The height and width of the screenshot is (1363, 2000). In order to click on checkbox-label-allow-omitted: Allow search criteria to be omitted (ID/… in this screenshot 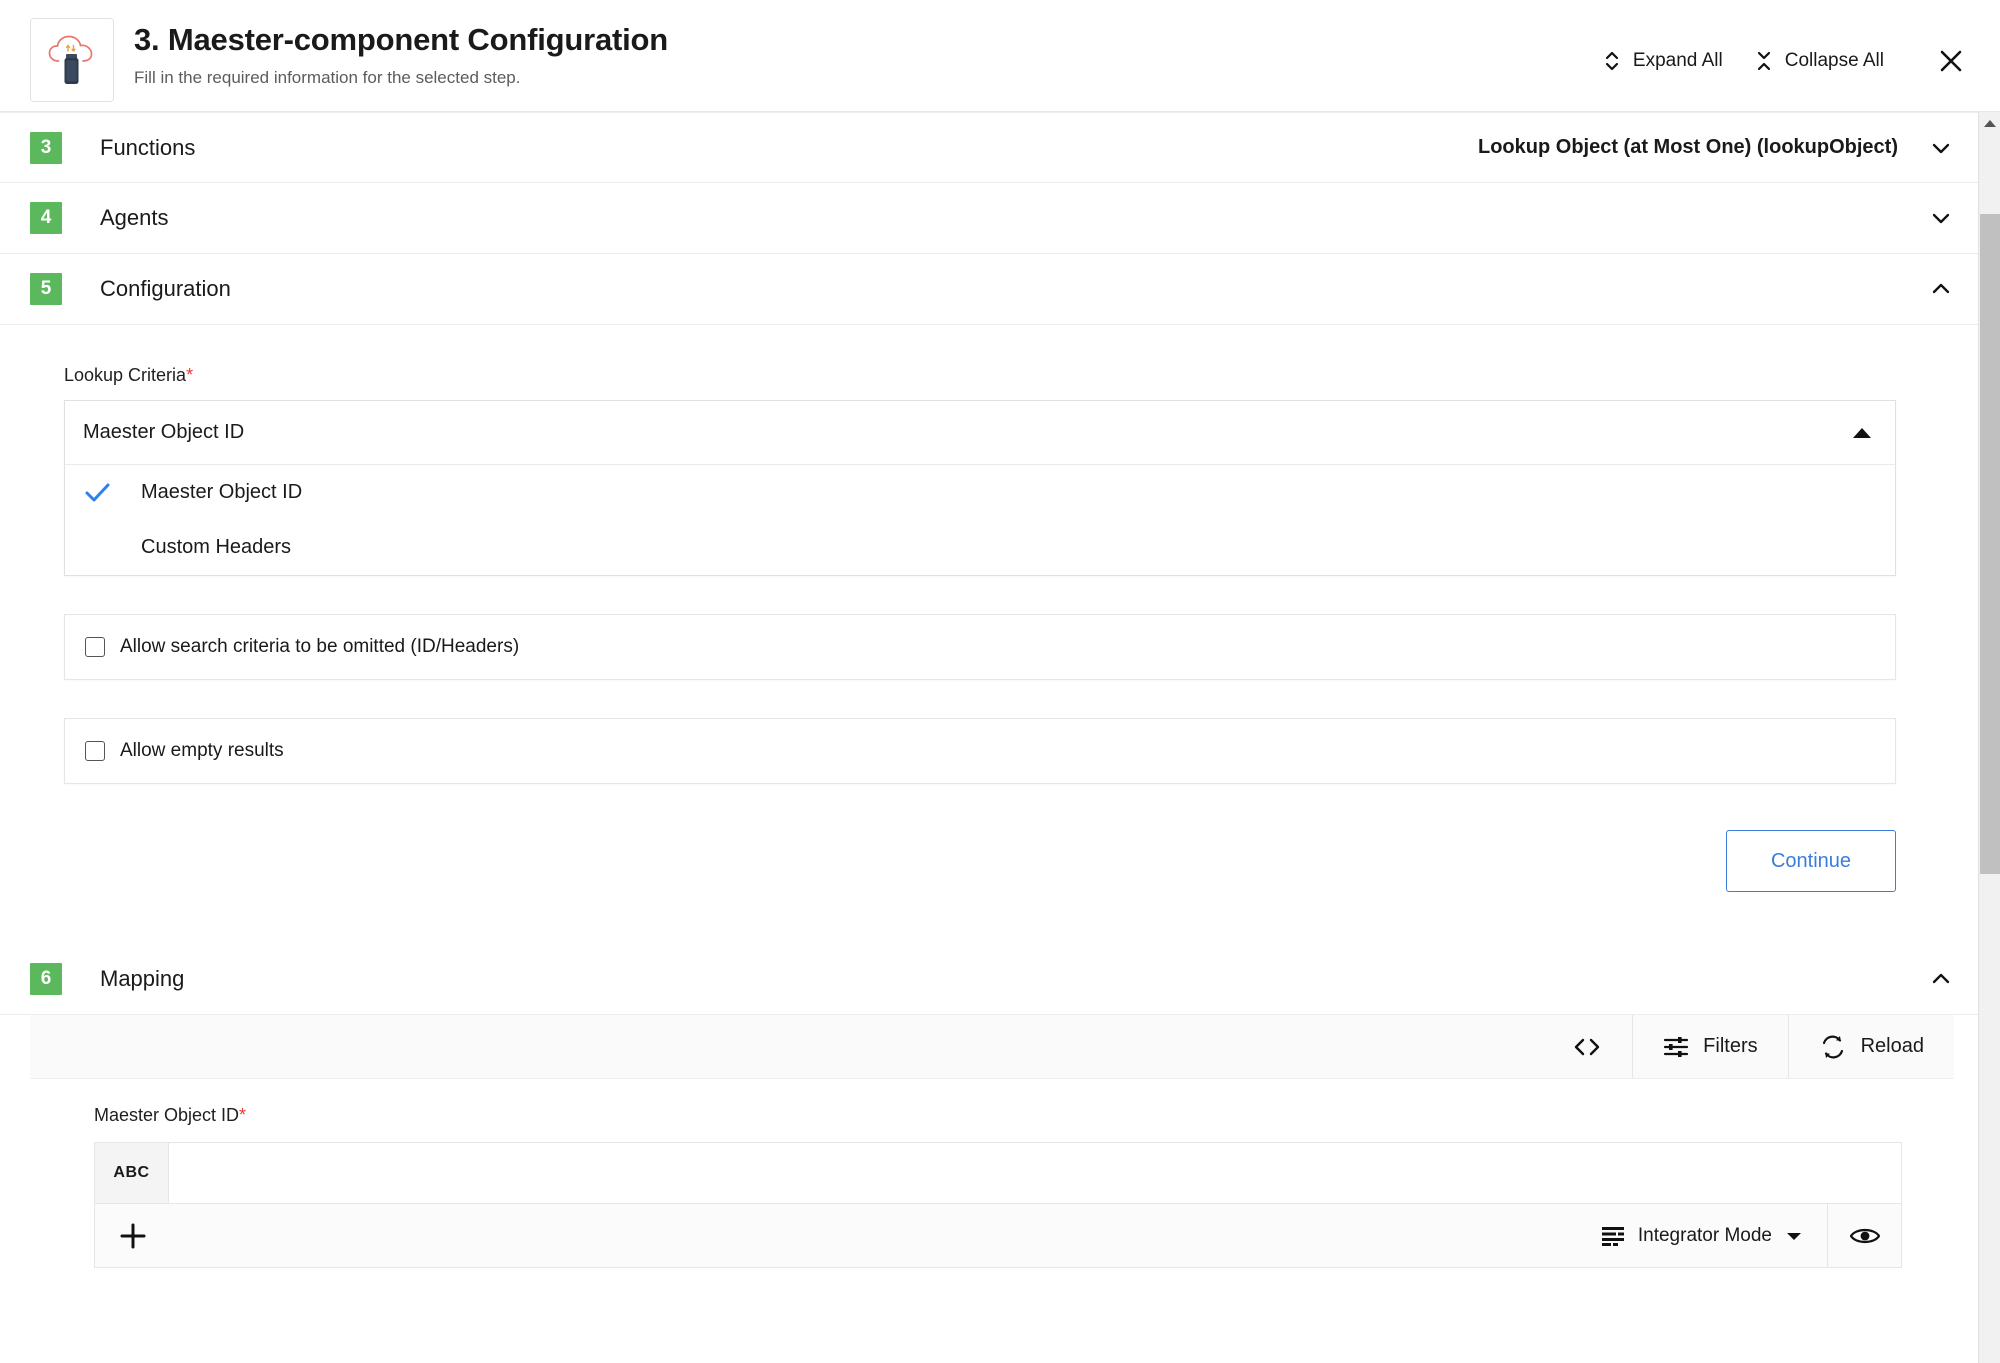, I will do `click(320, 646)`.